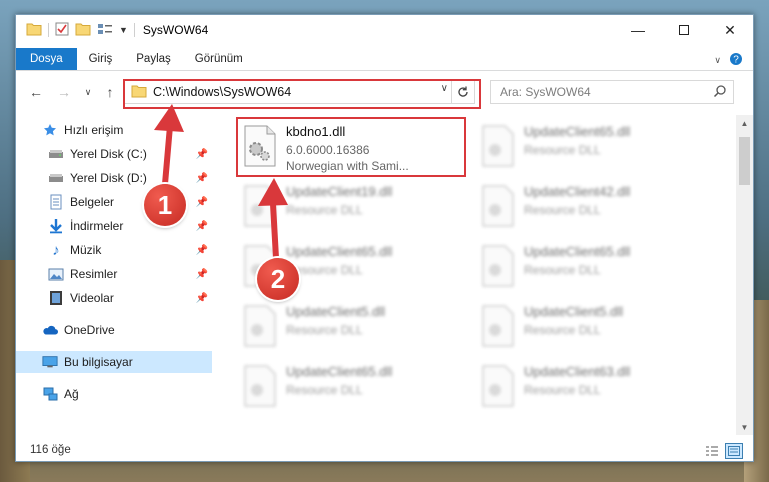 Image resolution: width=769 pixels, height=482 pixels. What do you see at coordinates (83, 30) in the screenshot?
I see `new-folder-icon` at bounding box center [83, 30].